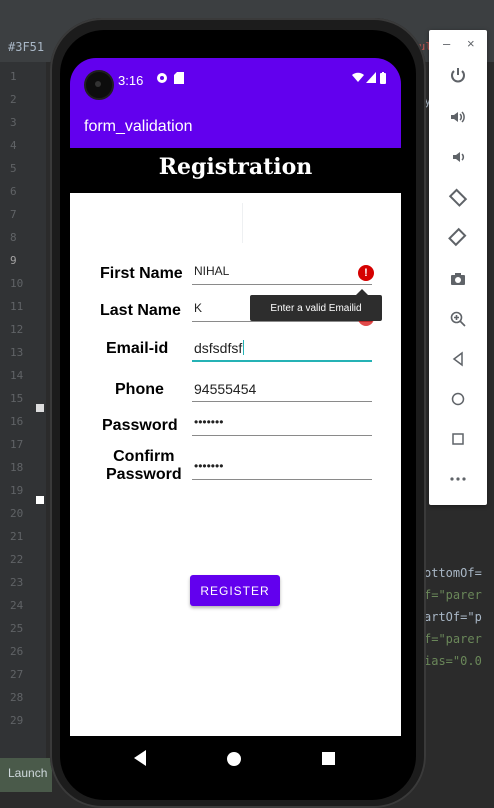 The image size is (494, 808). I want to click on launch-tab: Launch, so click(26, 775).